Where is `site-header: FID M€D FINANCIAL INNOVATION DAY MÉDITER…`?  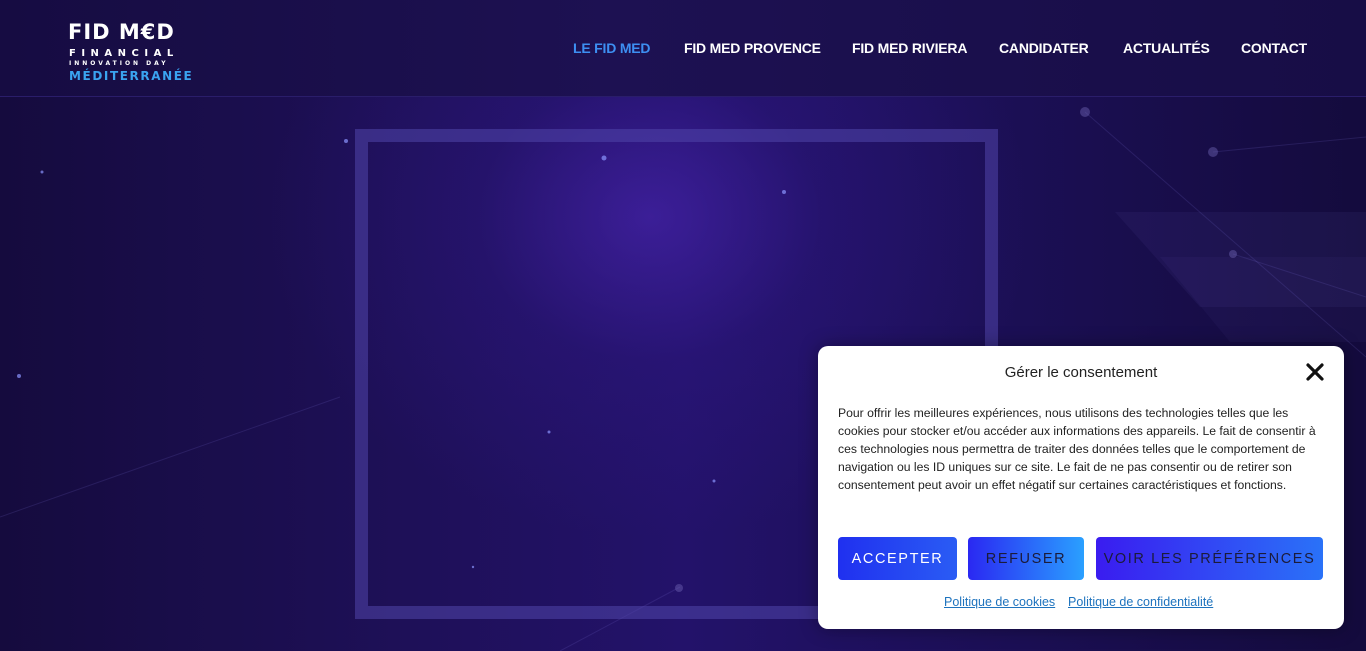
site-header: FID M€D FINANCIAL INNOVATION DAY MÉDITER… is located at coordinates (683, 48).